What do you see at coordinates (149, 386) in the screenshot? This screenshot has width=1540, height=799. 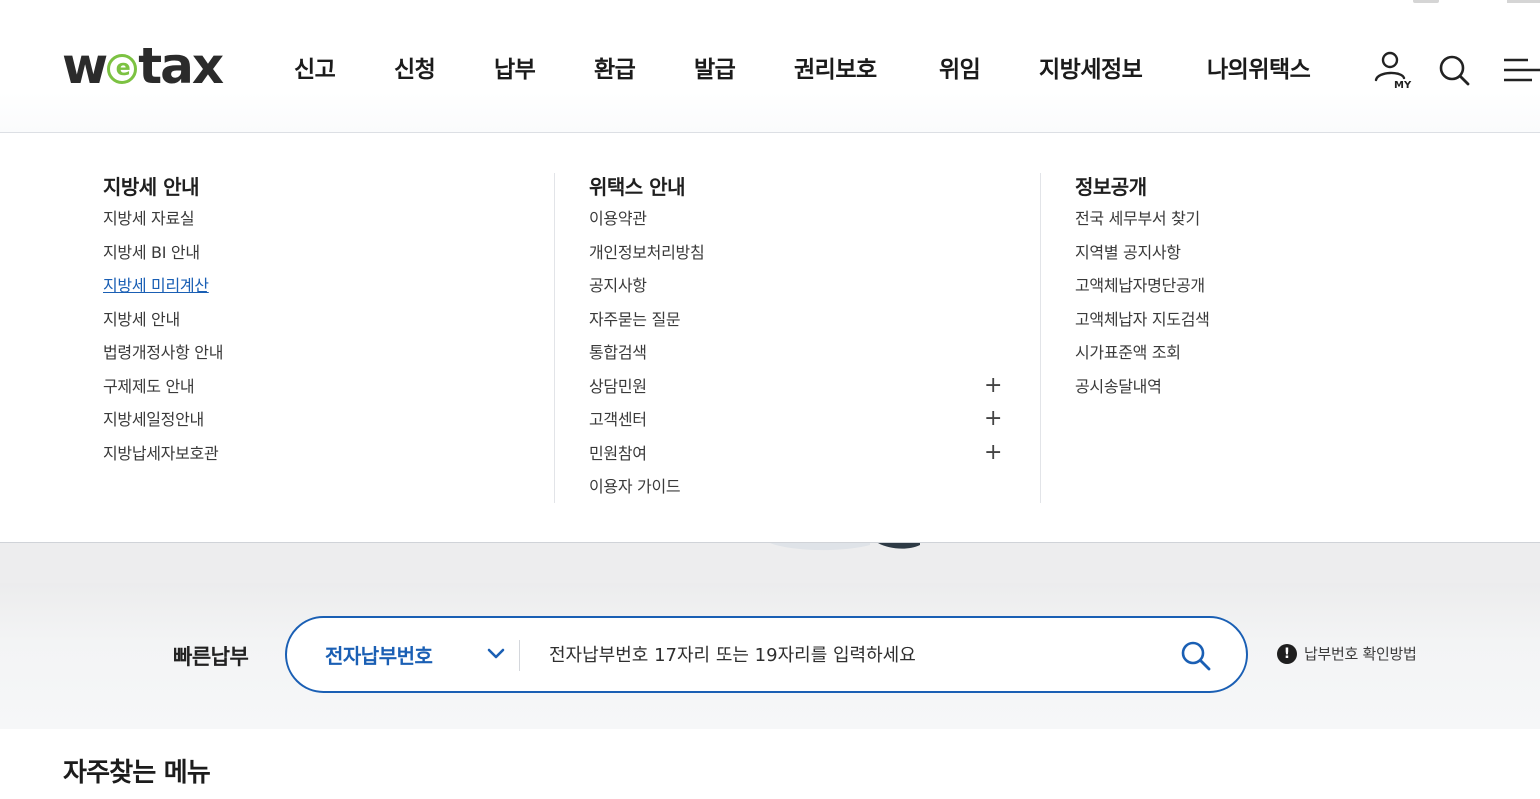 I see `menu-item-label: 구제제도 안내` at bounding box center [149, 386].